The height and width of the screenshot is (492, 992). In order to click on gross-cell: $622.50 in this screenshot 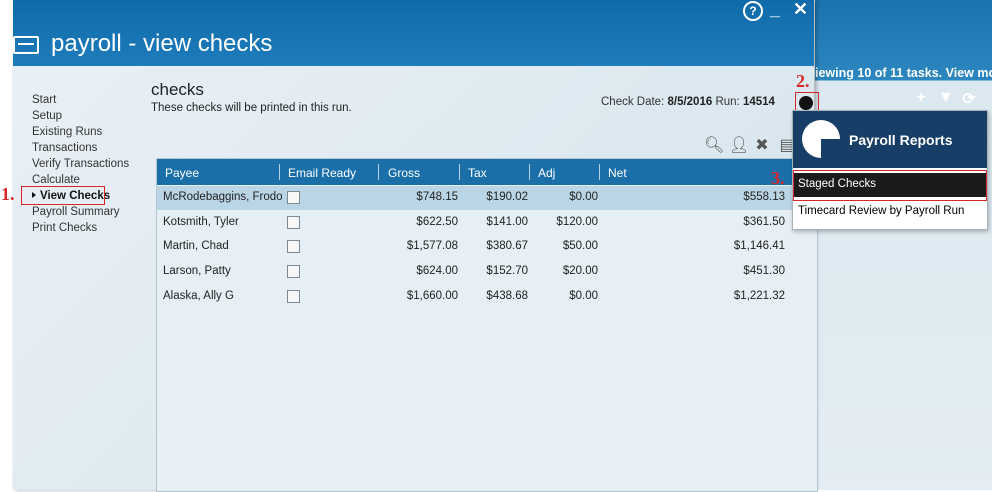, I will do `click(437, 222)`.